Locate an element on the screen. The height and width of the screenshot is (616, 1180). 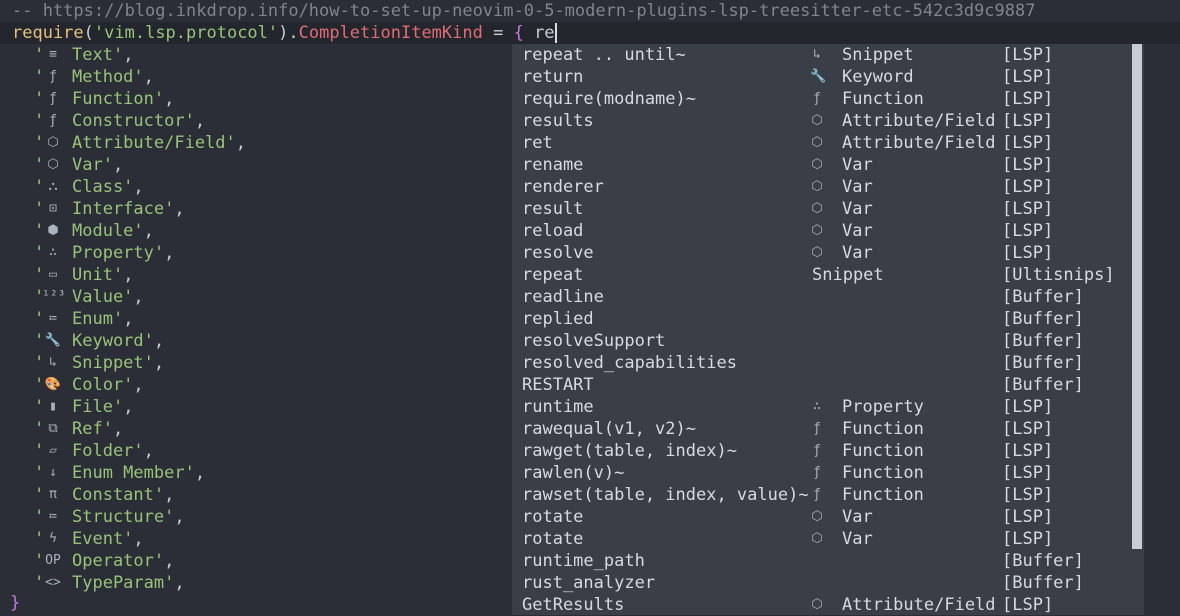
kind-name: Interface', is located at coordinates (128, 209).